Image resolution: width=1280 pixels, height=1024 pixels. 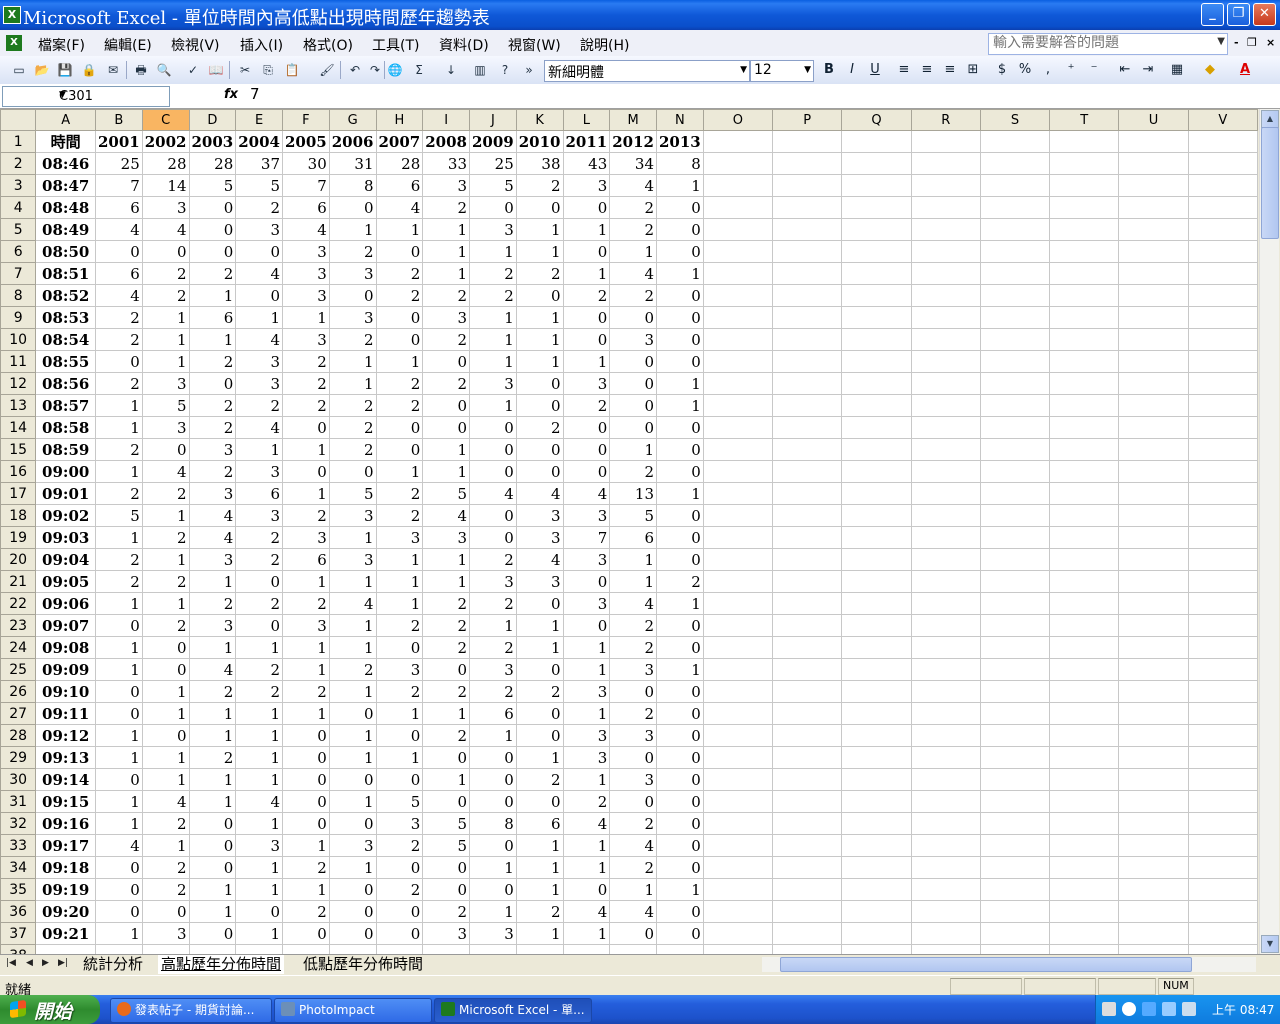 I want to click on row-header: 35, so click(x=18, y=889).